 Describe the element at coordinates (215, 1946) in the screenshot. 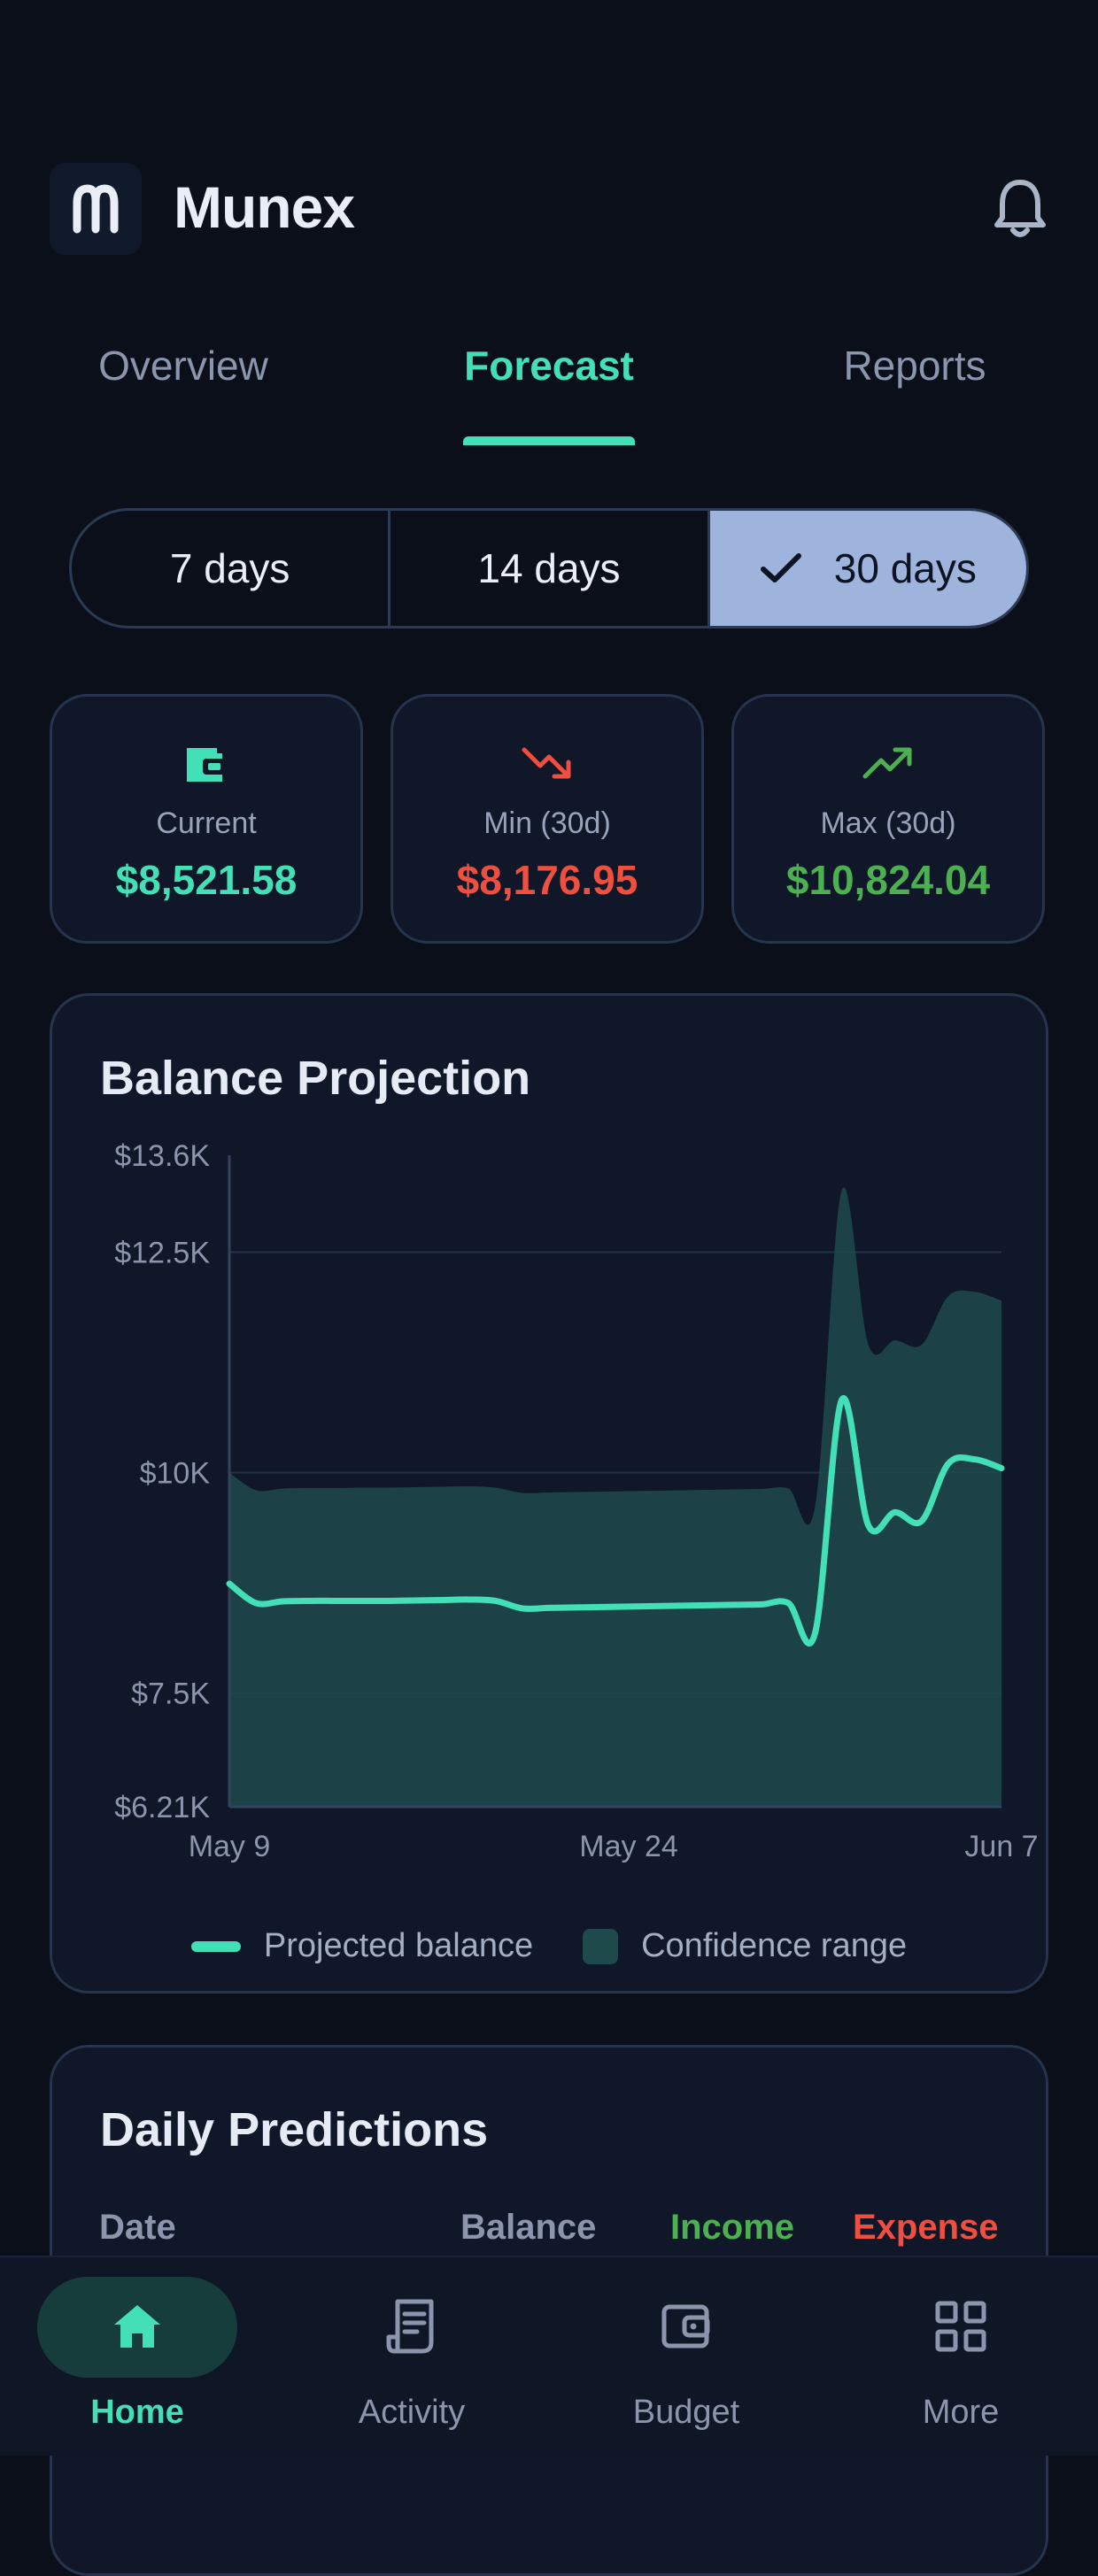

I see `legend-line-swatch` at that location.